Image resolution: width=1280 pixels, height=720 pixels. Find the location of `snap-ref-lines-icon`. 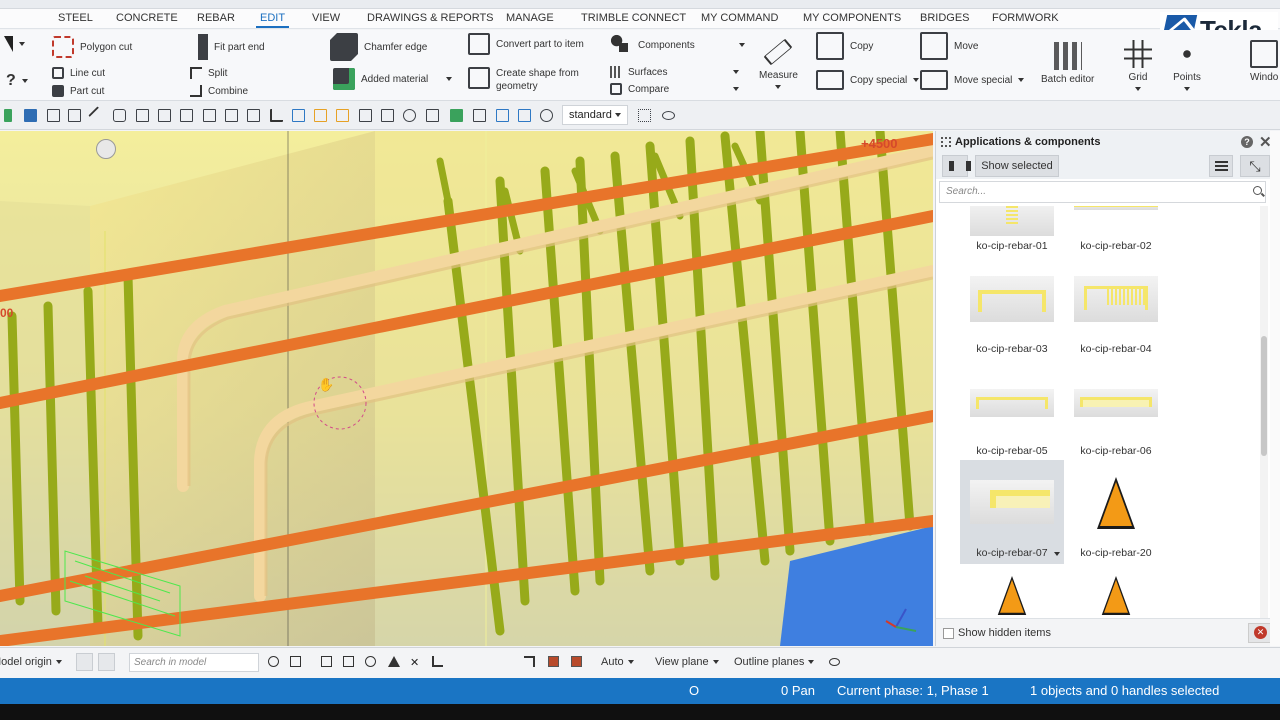

snap-ref-lines-icon is located at coordinates (326, 661).